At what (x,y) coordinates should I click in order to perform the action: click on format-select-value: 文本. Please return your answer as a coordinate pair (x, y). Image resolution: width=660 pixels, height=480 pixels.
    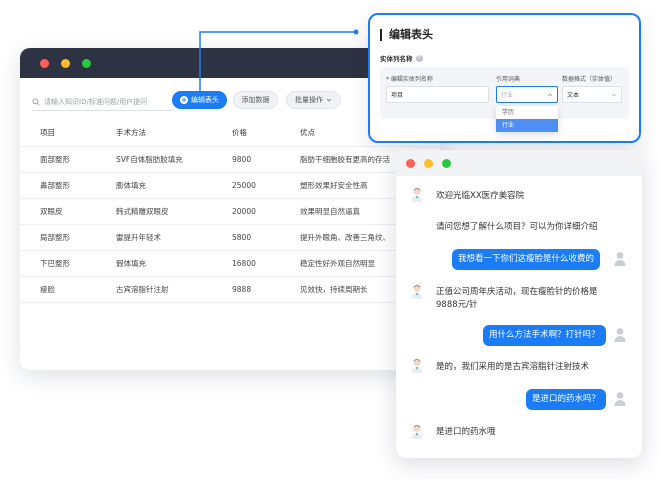
    Looking at the image, I should click on (573, 95).